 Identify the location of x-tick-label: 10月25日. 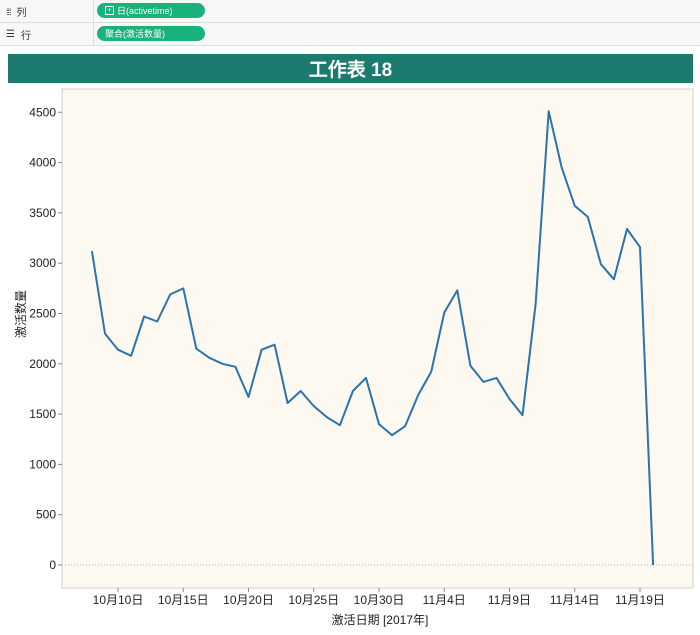
(313, 600).